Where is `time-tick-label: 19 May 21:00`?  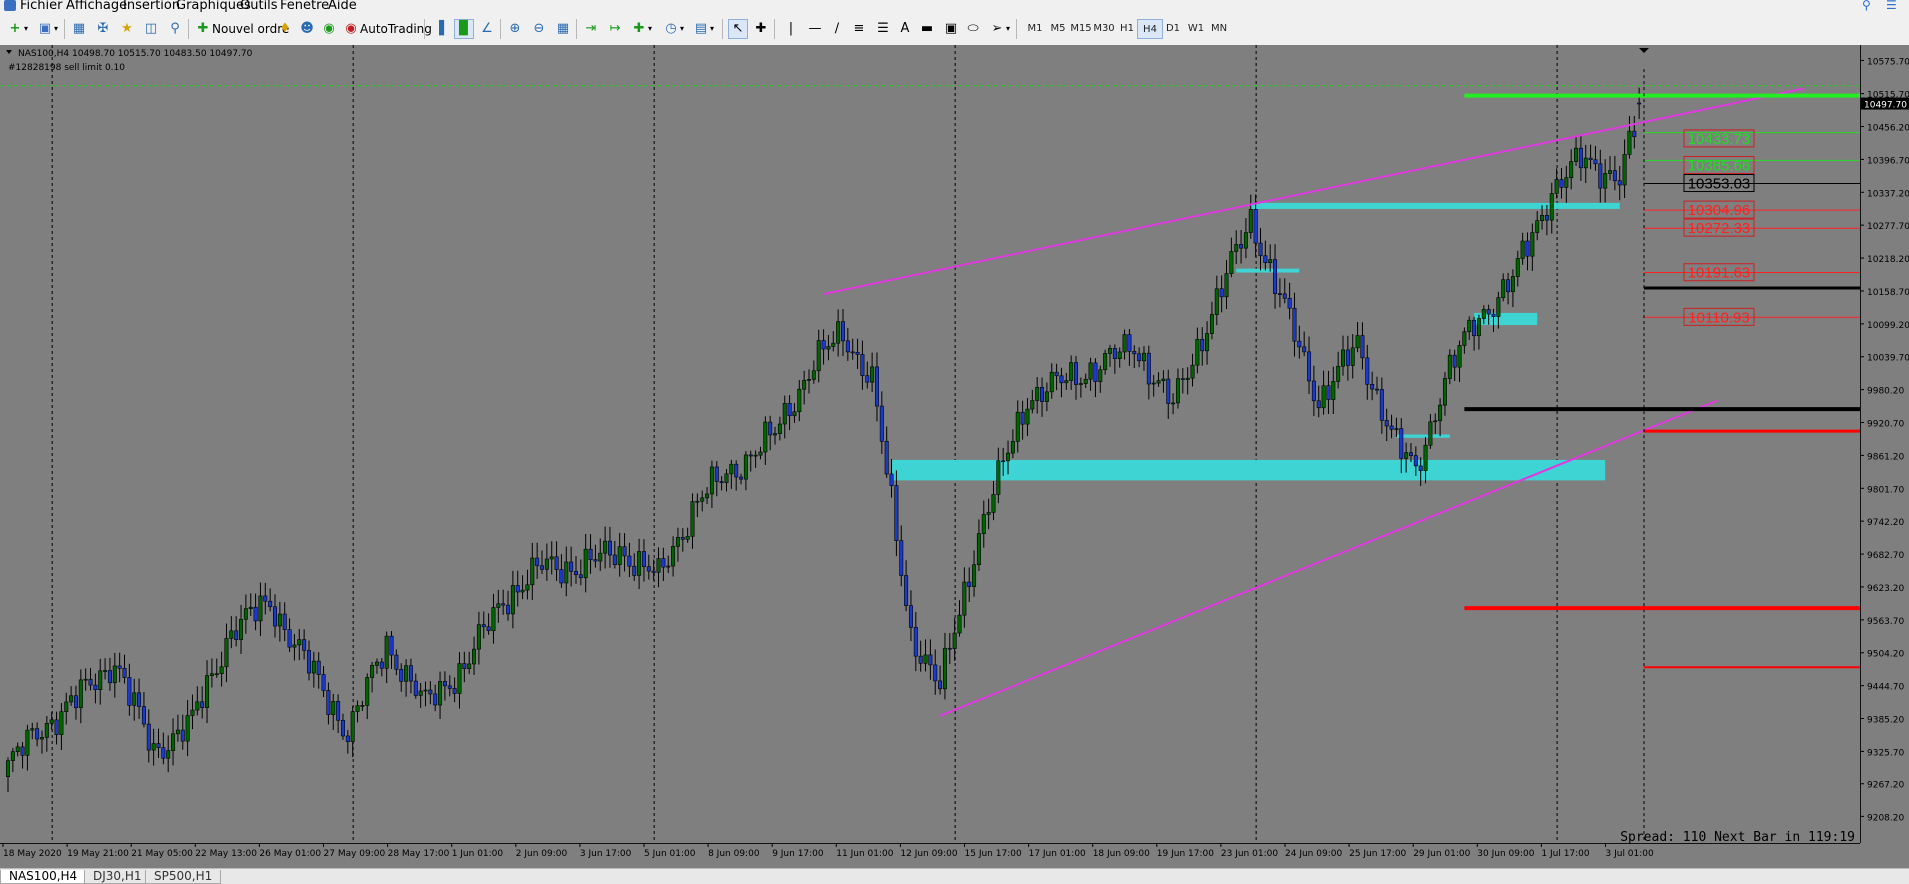 time-tick-label: 19 May 21:00 is located at coordinates (98, 854).